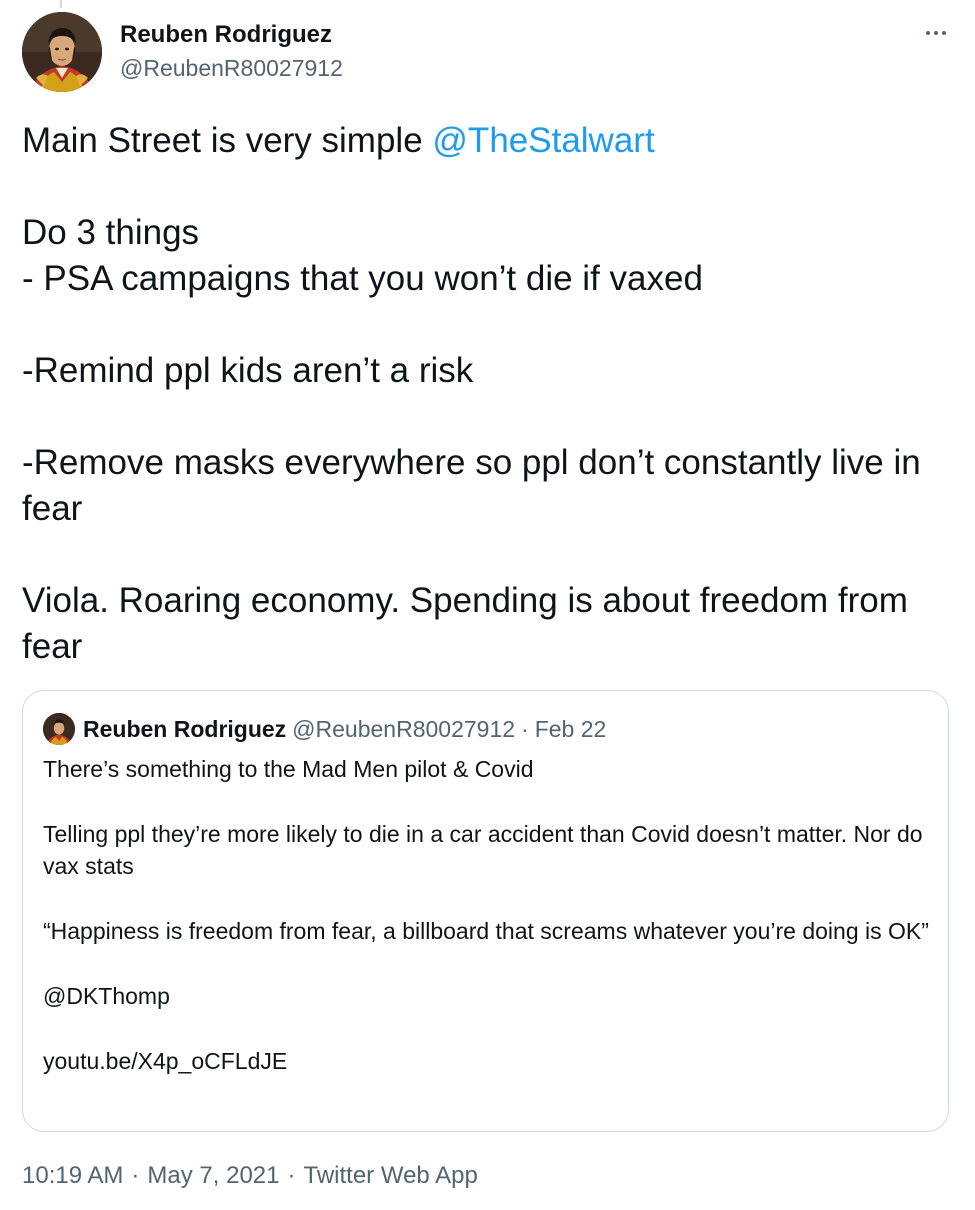 The height and width of the screenshot is (1210, 975). I want to click on quoted-author-avatar, so click(59, 729).